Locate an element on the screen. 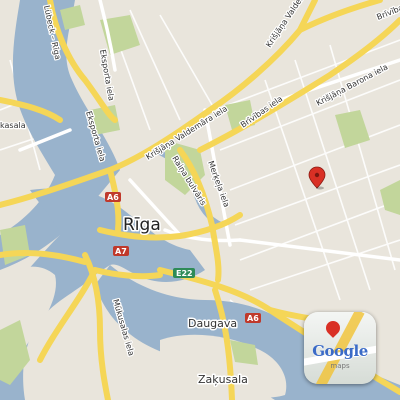 The width and height of the screenshot is (400, 400). road-shield-a6-west: A6 is located at coordinates (113, 197).